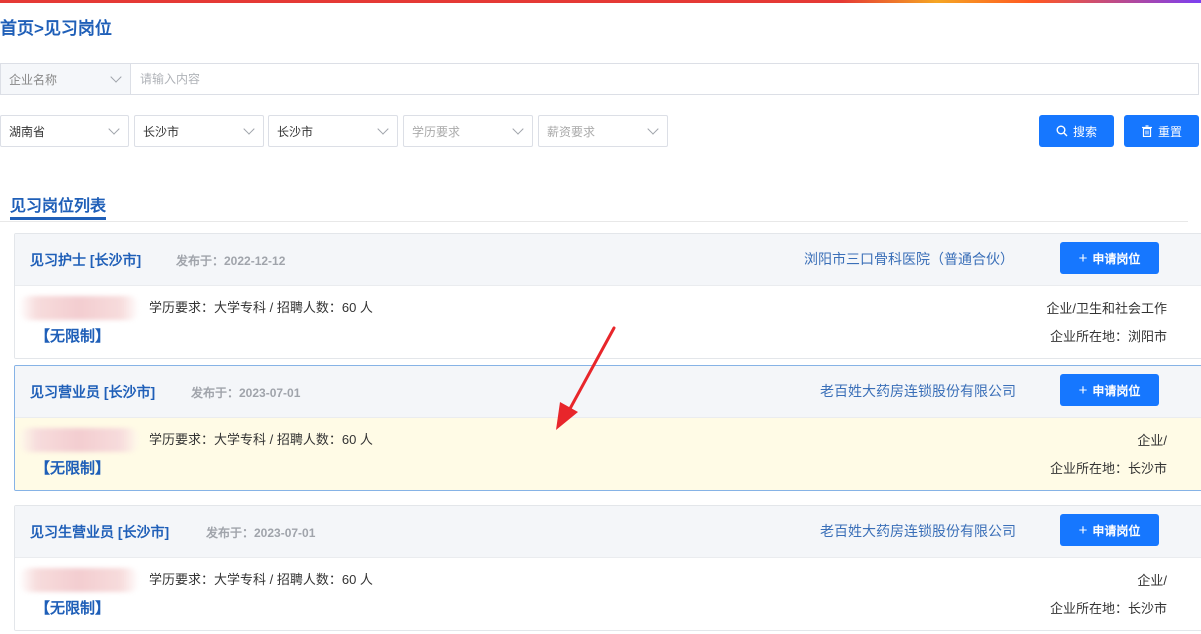 This screenshot has height=634, width=1201. I want to click on education-placeholder: 学历要求, so click(436, 131).